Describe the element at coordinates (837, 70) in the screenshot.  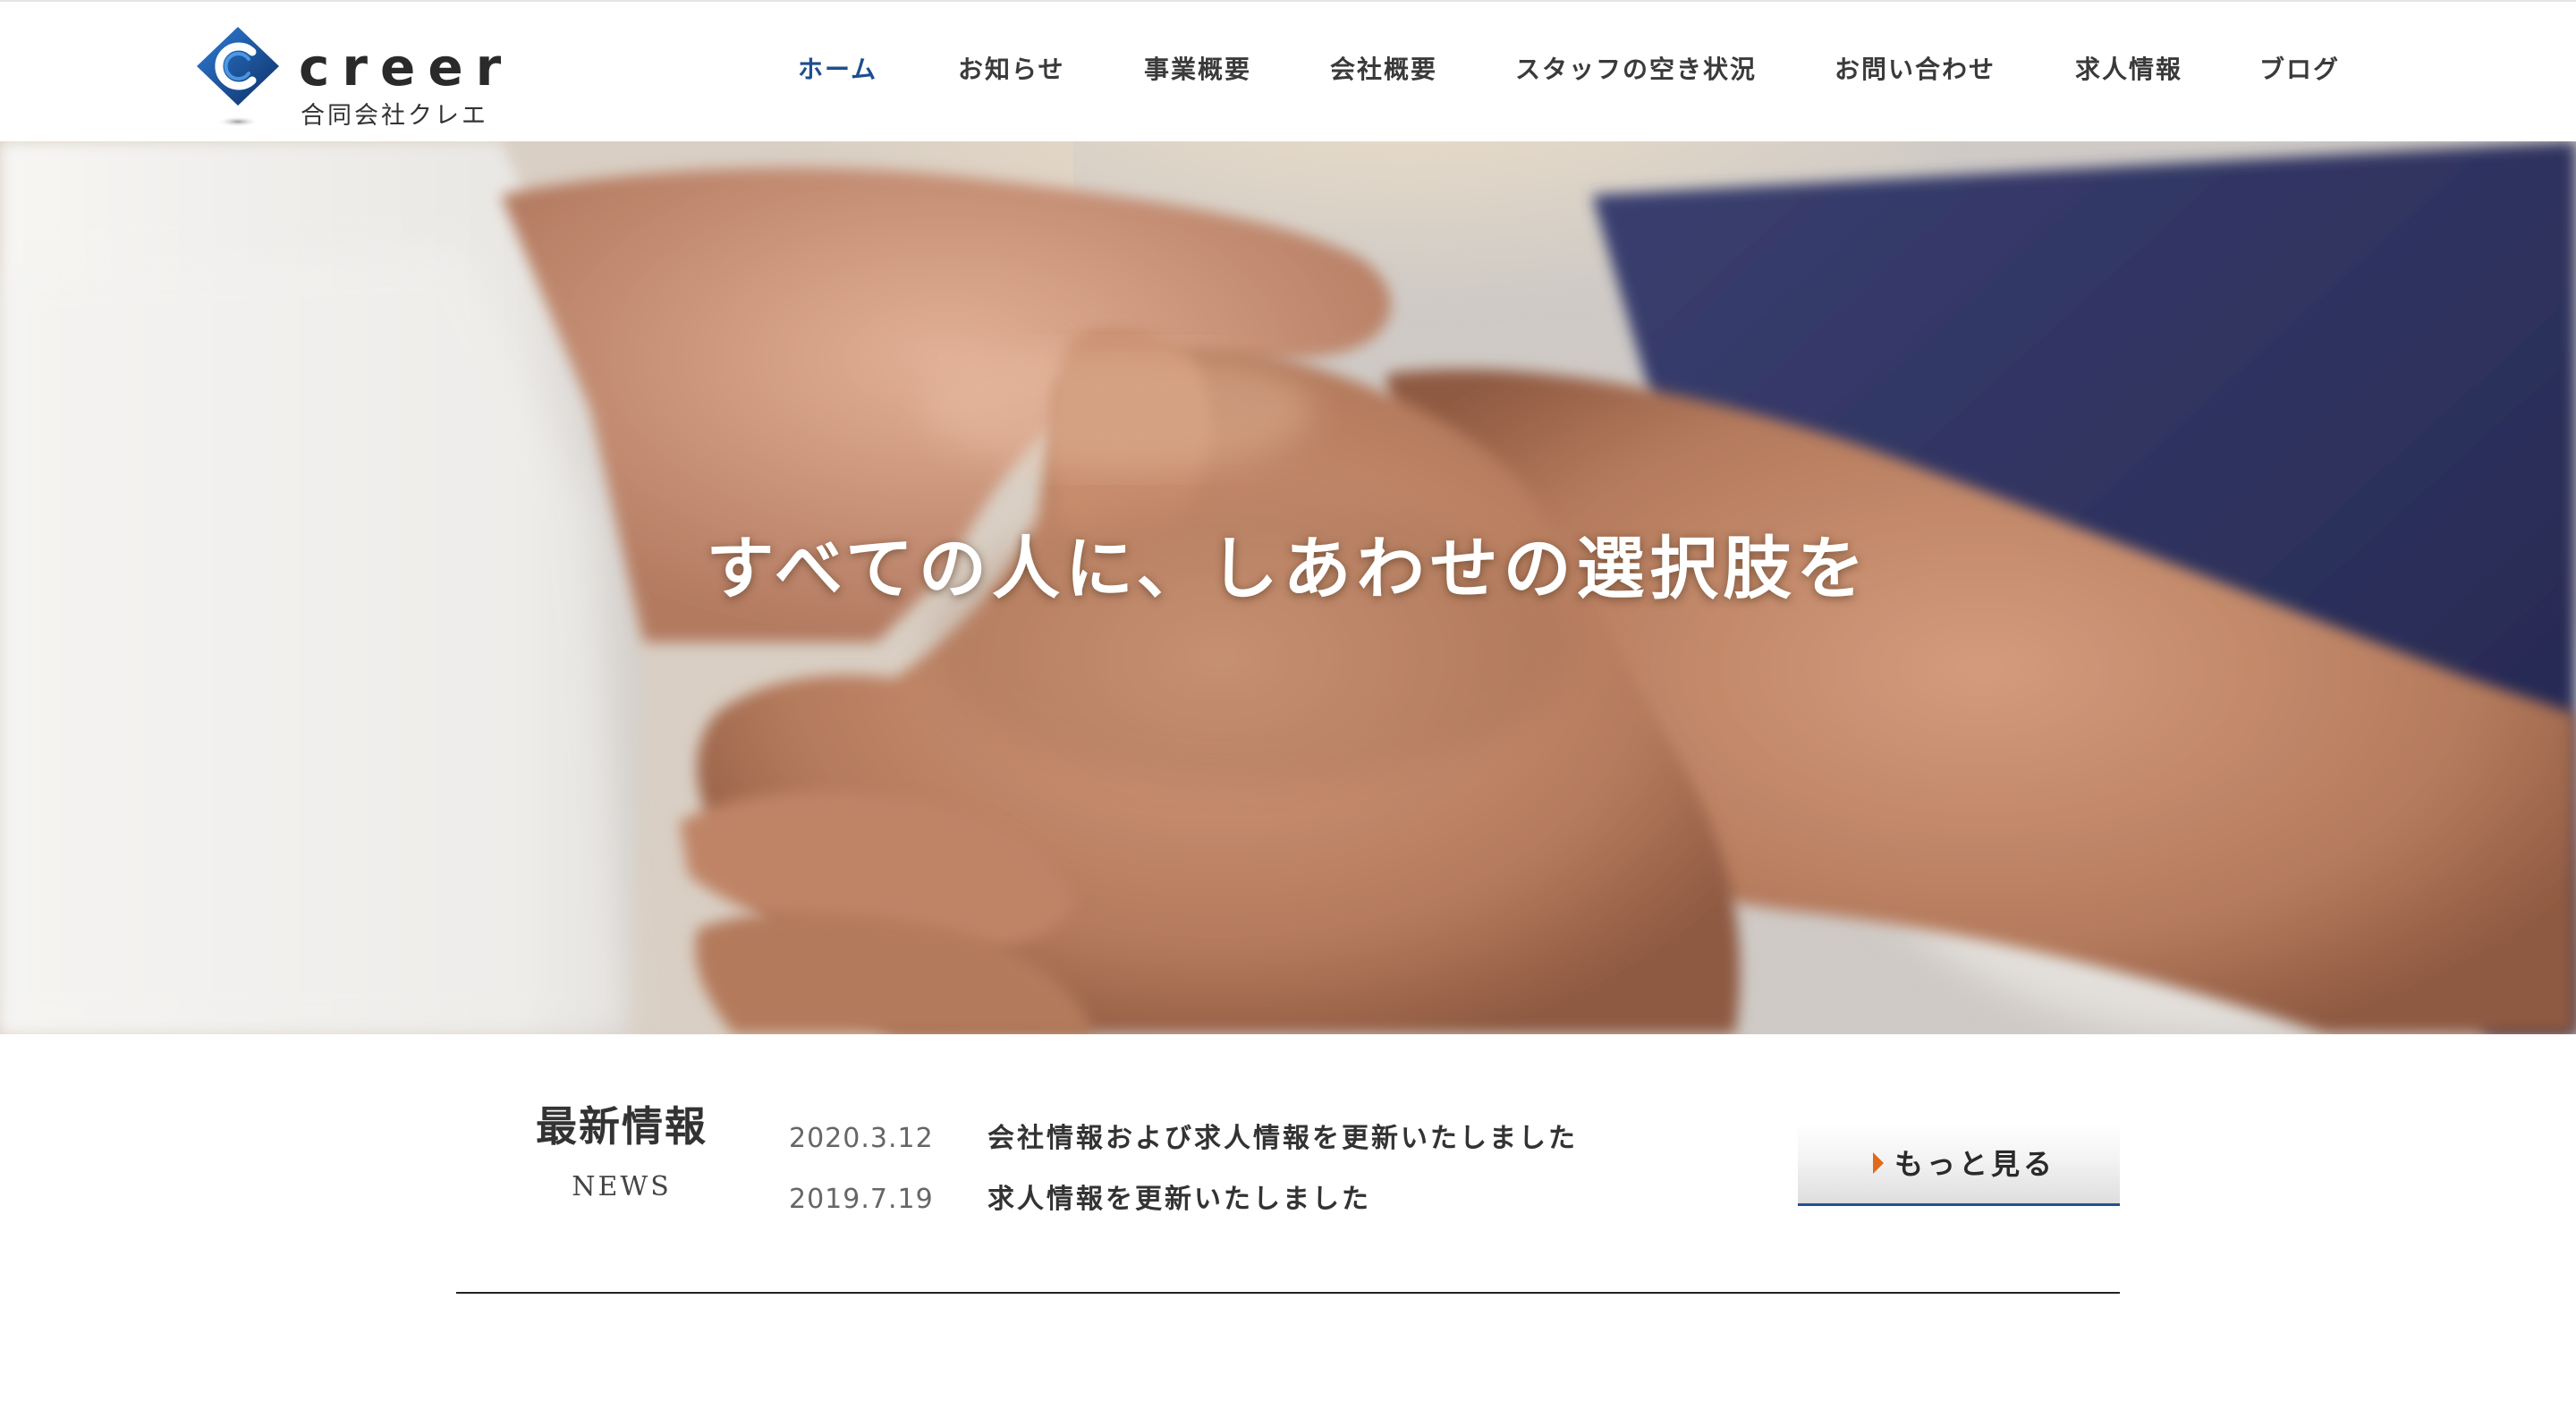
I see `nav-item-home: ホーム` at that location.